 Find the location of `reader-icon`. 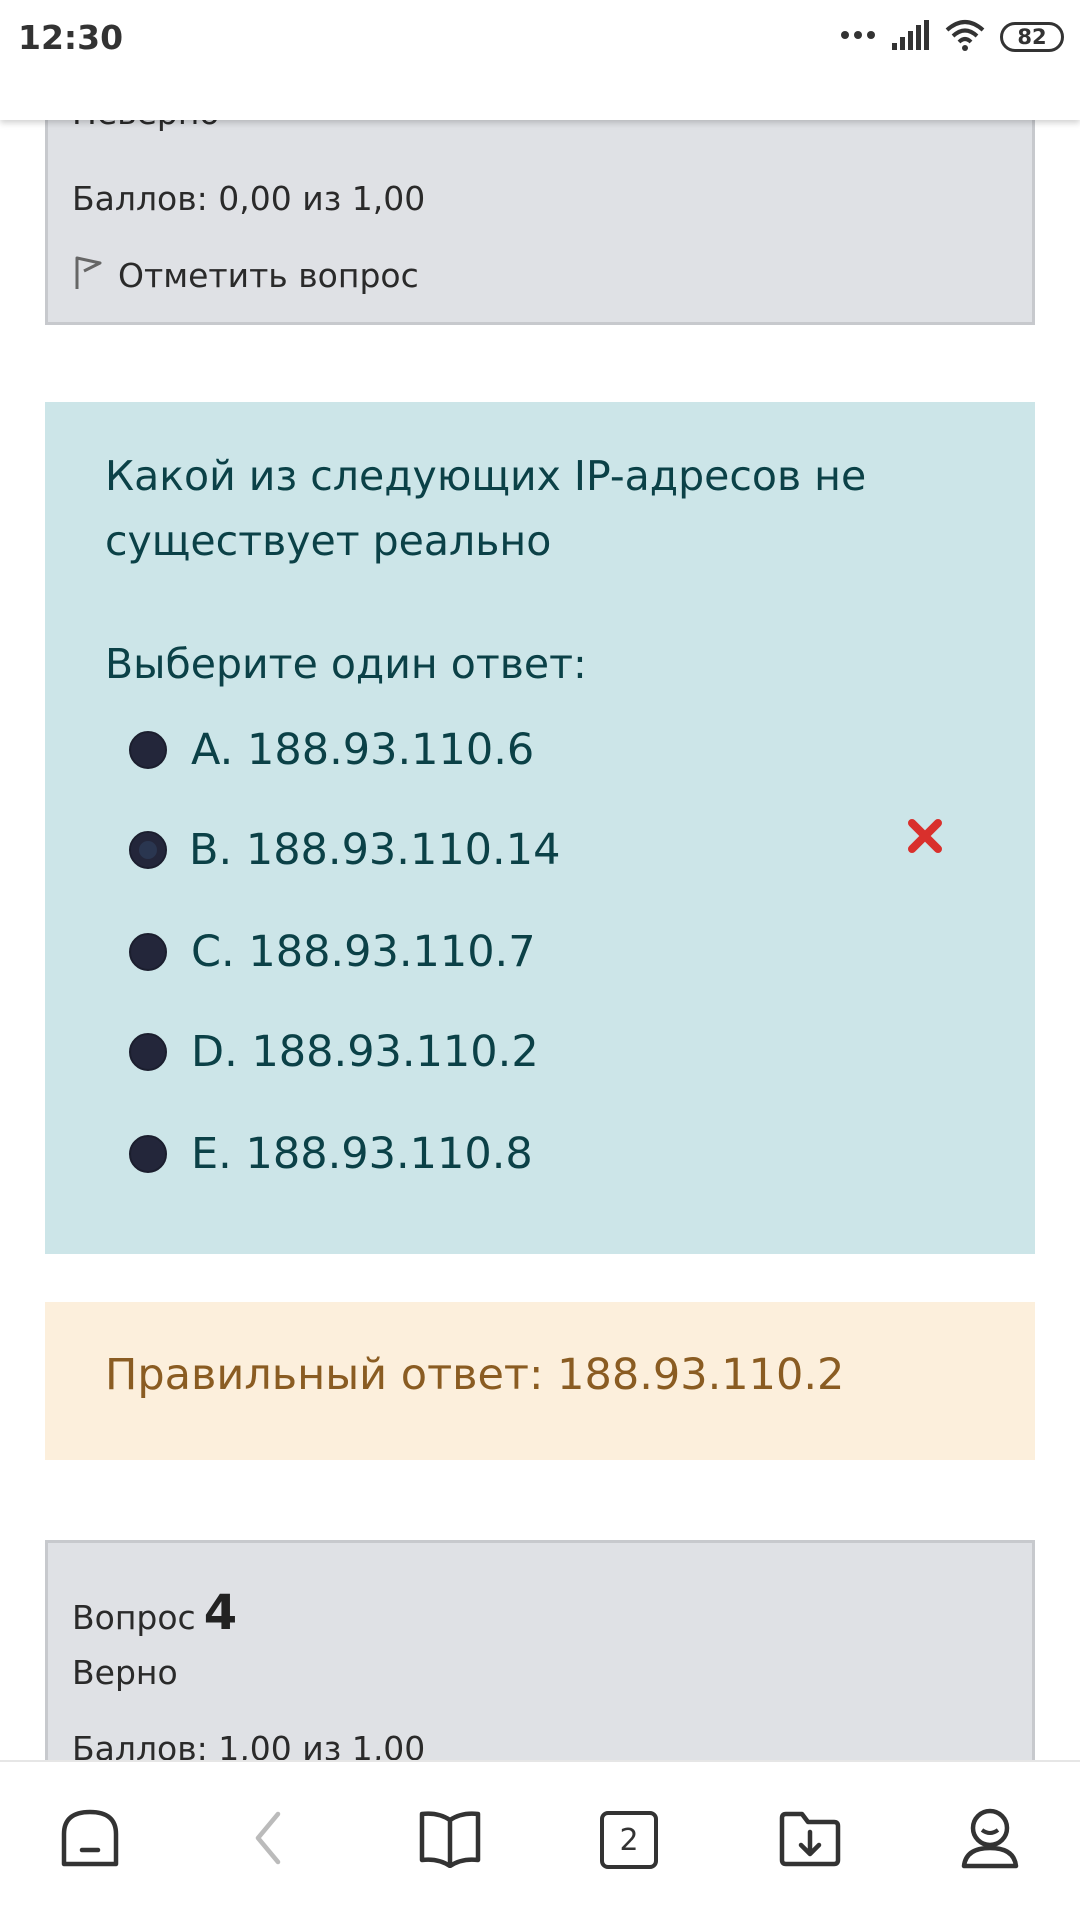

reader-icon is located at coordinates (450, 1840).